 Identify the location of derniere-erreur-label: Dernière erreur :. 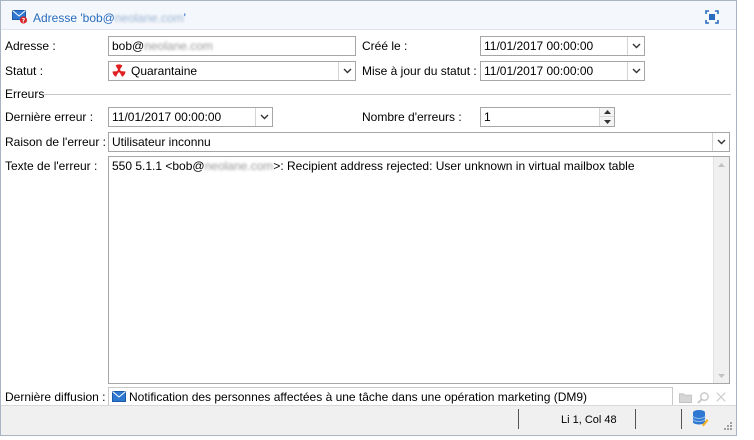
(49, 117).